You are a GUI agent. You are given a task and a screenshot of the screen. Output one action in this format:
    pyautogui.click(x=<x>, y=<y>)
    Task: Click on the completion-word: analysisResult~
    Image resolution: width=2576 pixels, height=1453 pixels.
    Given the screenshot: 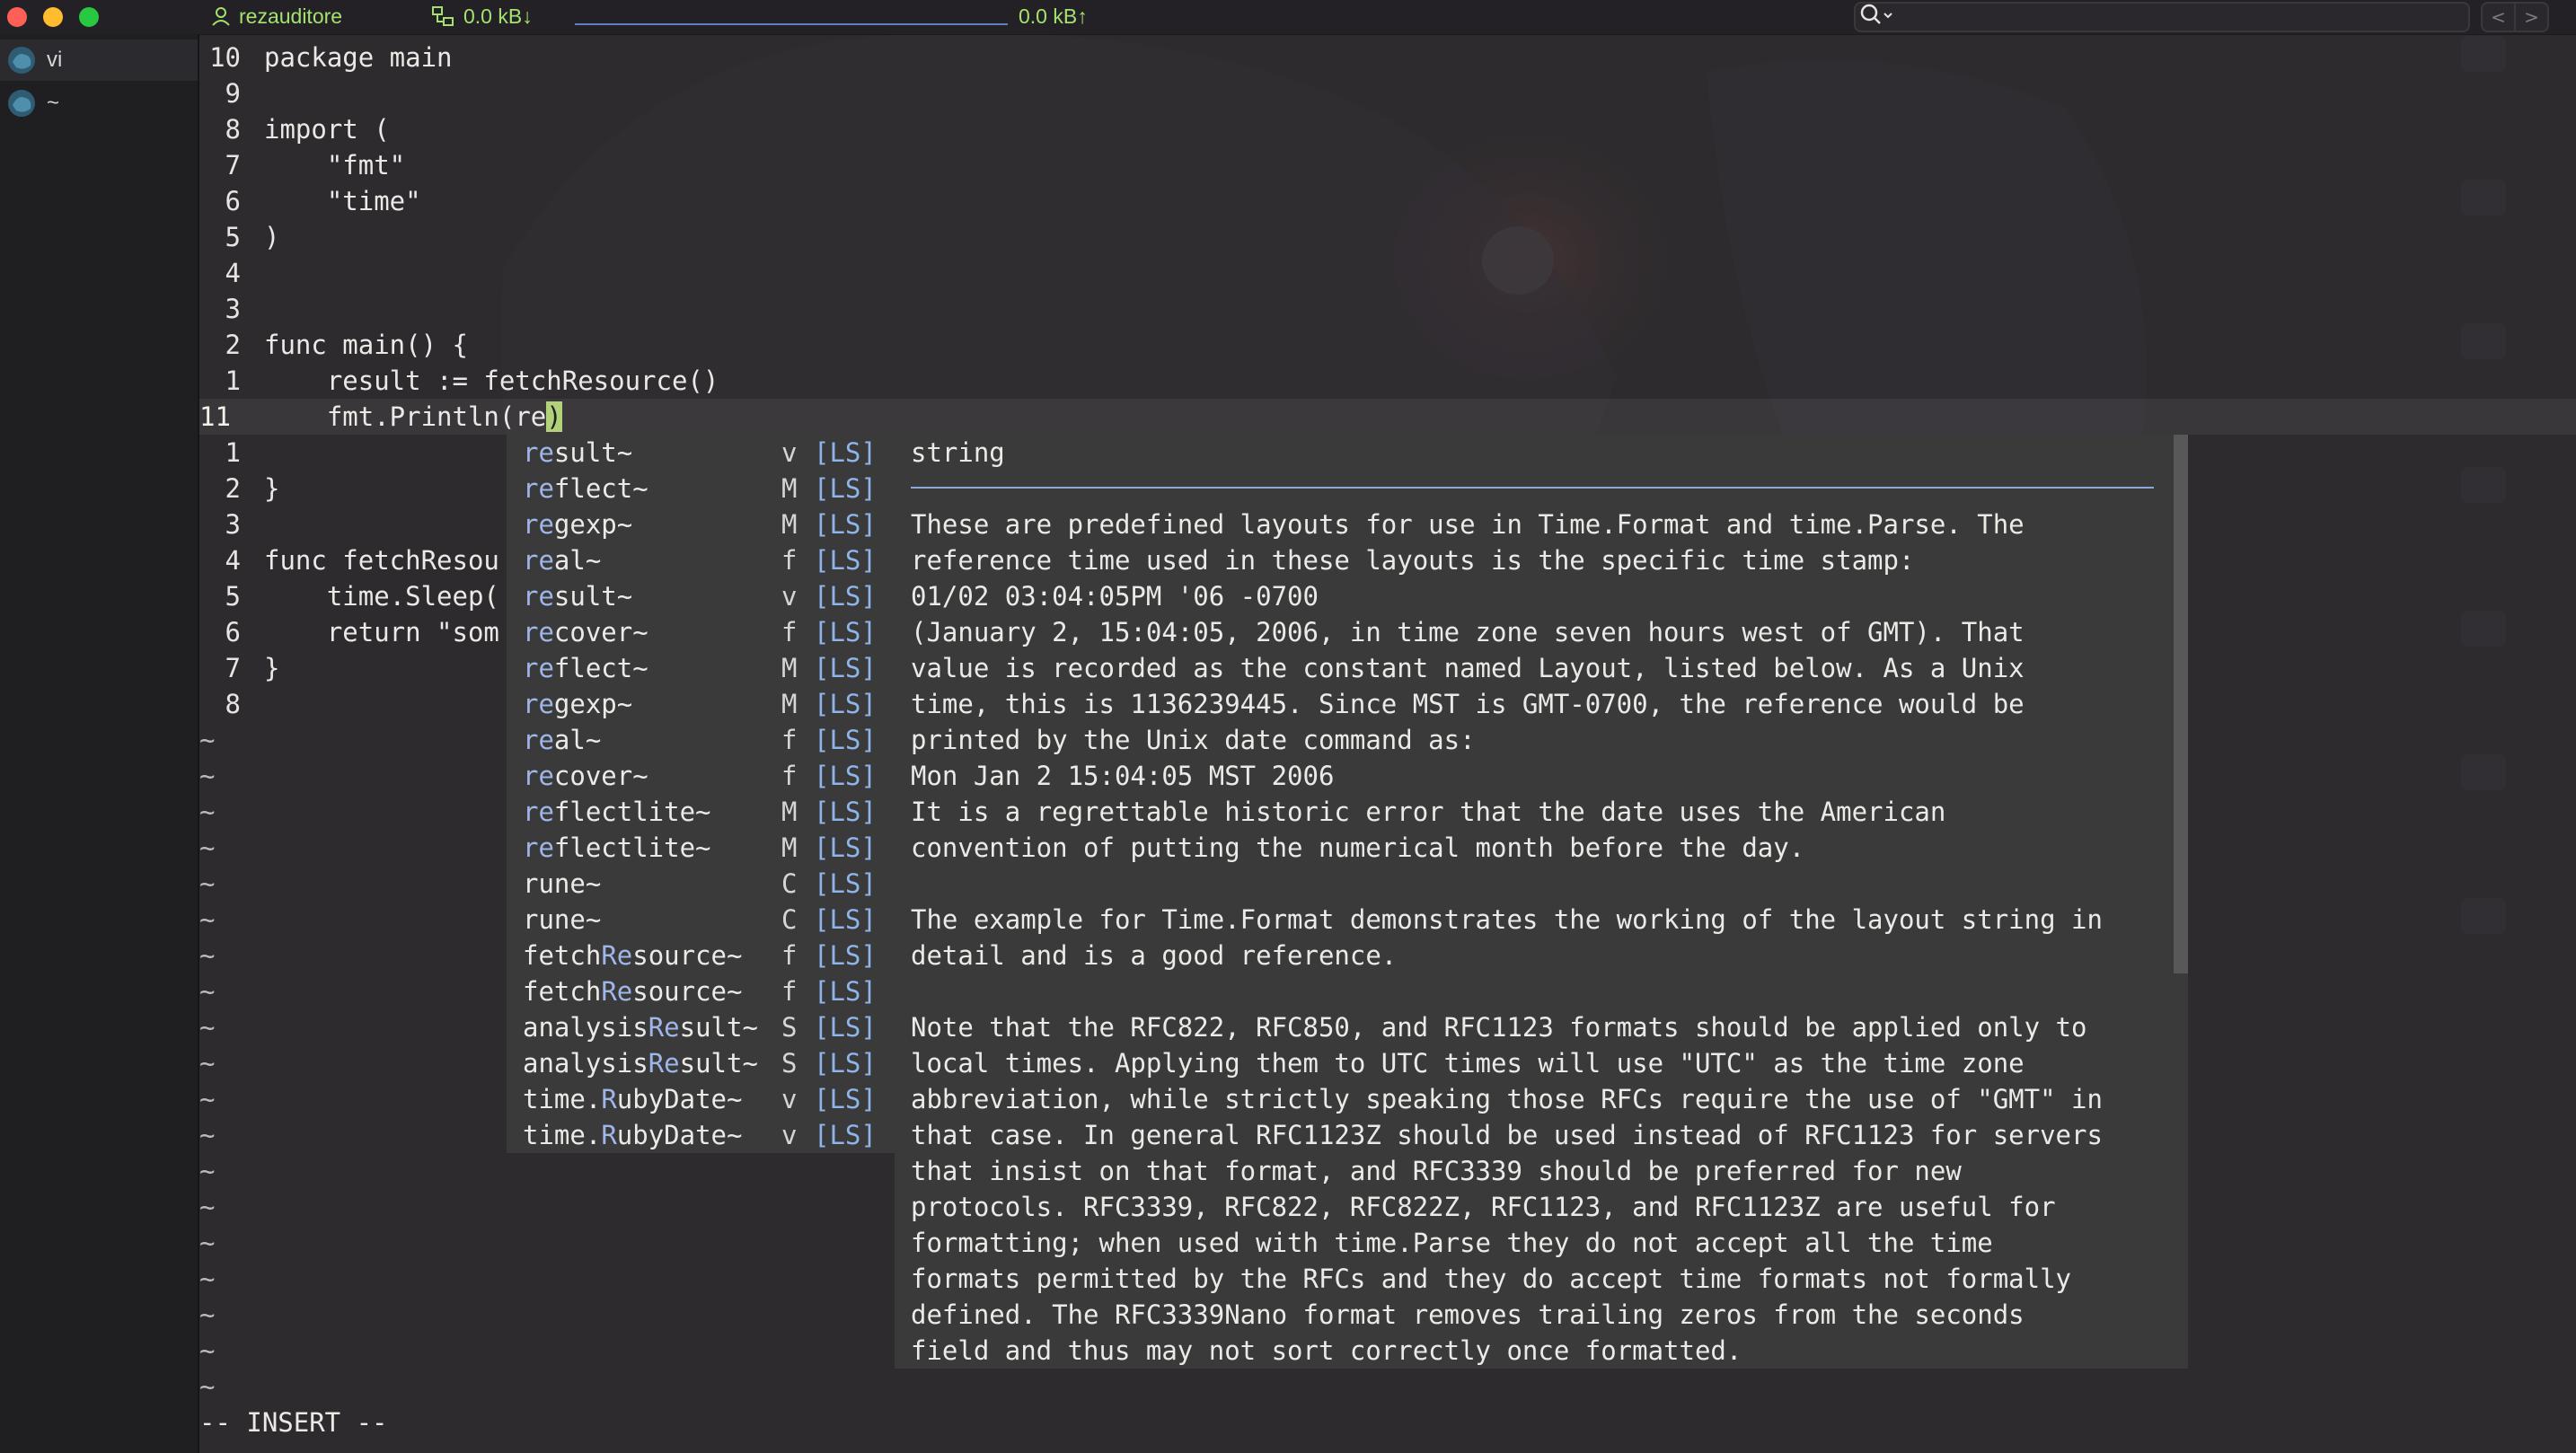 What is the action you would take?
    pyautogui.click(x=640, y=1027)
    